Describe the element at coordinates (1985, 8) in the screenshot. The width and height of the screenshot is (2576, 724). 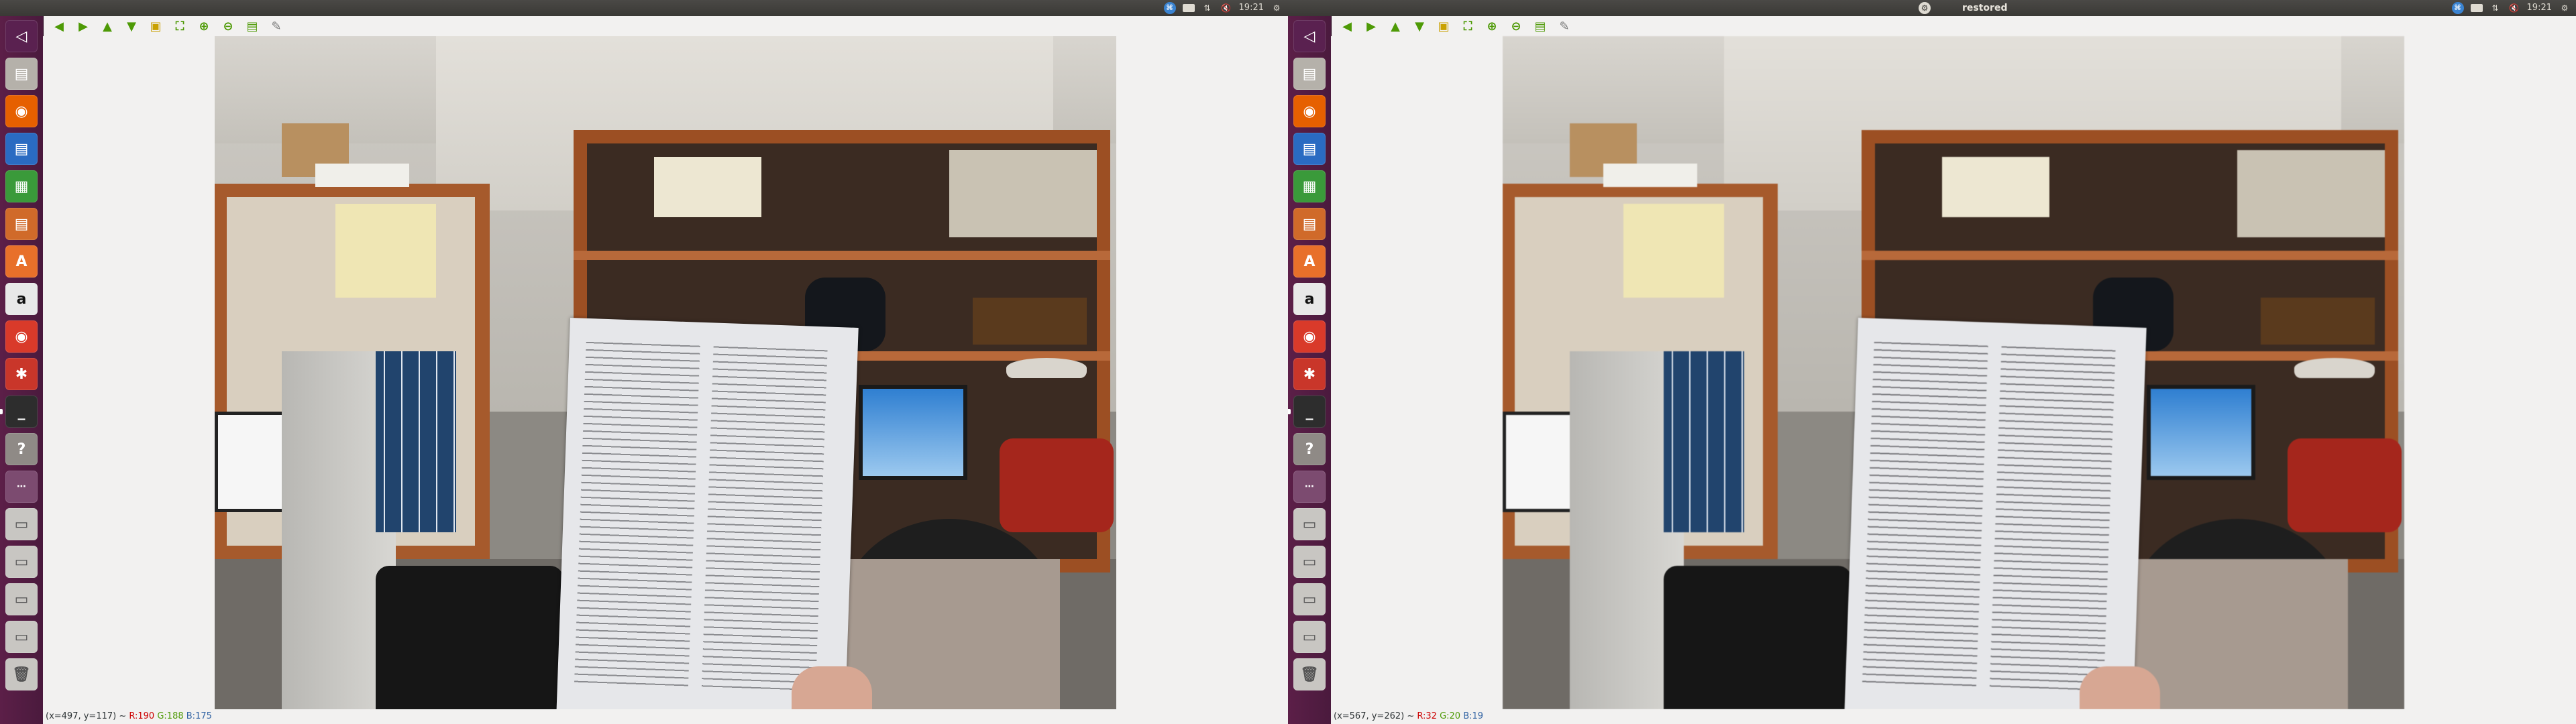
I see `window-title: restored` at that location.